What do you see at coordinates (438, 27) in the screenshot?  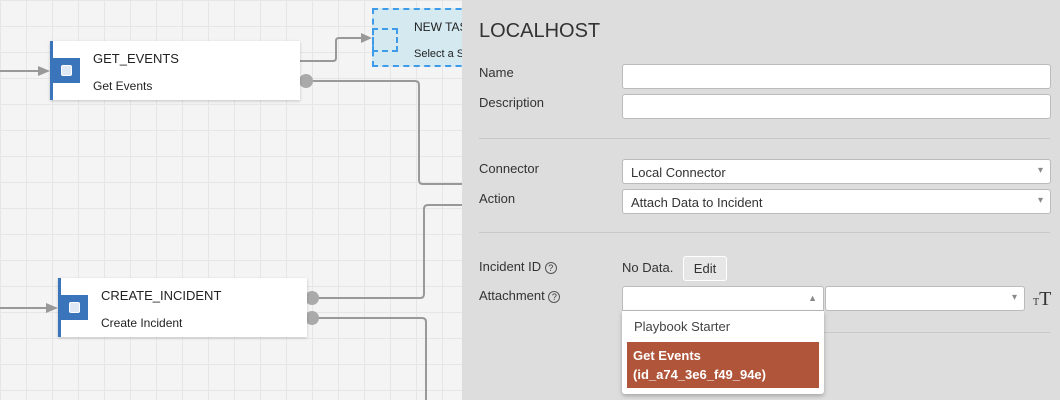 I see `node-title: NEW TASK` at bounding box center [438, 27].